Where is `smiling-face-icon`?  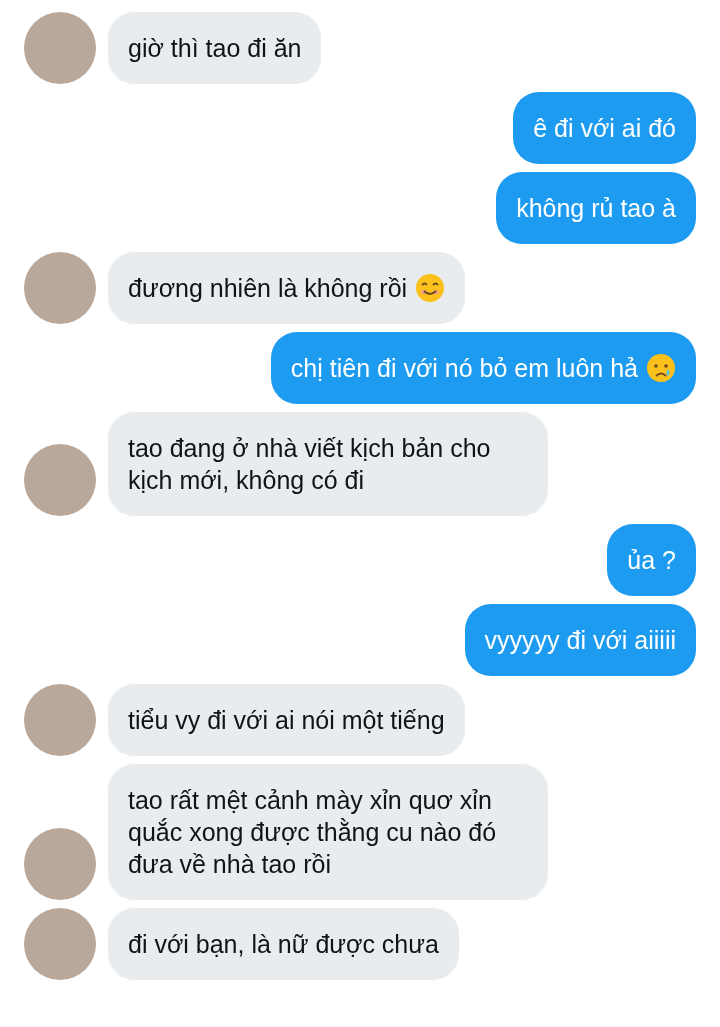 smiling-face-icon is located at coordinates (430, 288).